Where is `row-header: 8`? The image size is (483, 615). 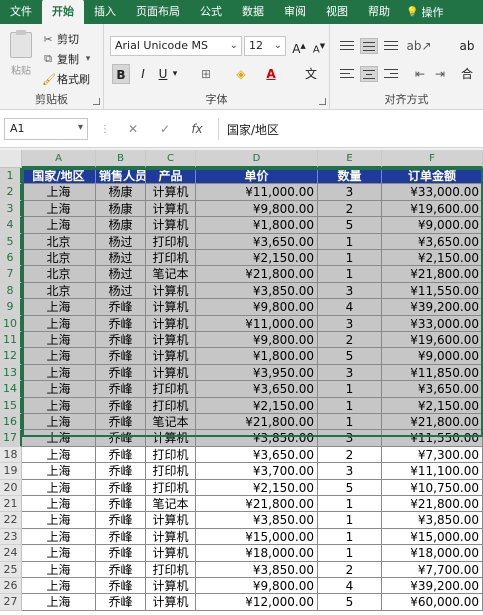
row-header: 8 is located at coordinates (11, 291).